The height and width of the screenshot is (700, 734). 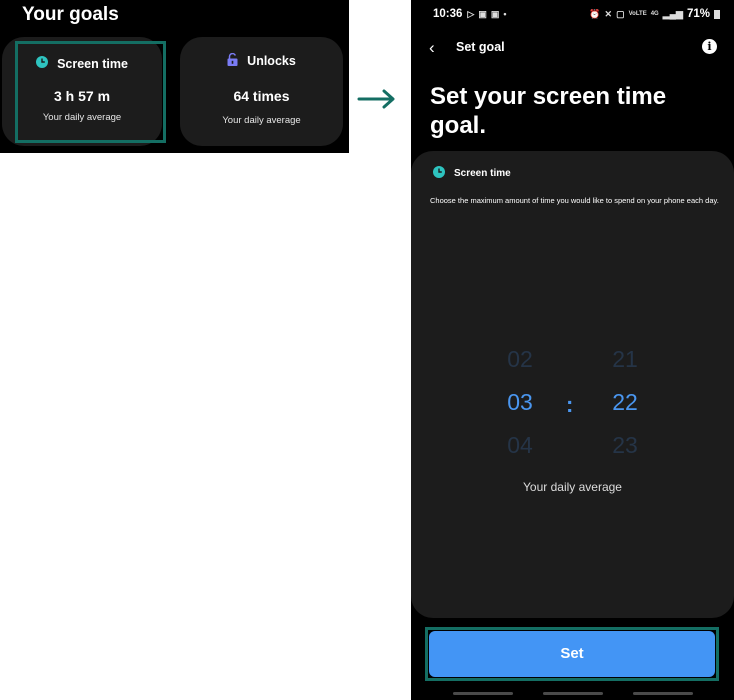 What do you see at coordinates (717, 14) in the screenshot?
I see `battery-icon` at bounding box center [717, 14].